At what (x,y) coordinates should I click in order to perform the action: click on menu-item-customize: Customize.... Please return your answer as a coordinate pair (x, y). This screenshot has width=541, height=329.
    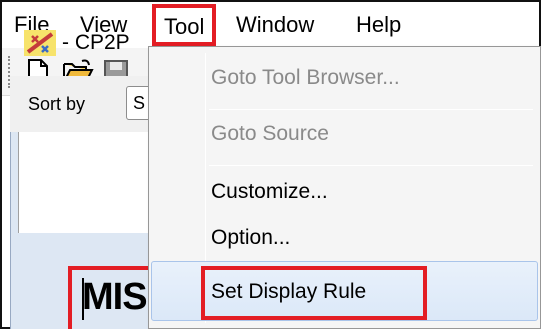
    Looking at the image, I should click on (267, 192).